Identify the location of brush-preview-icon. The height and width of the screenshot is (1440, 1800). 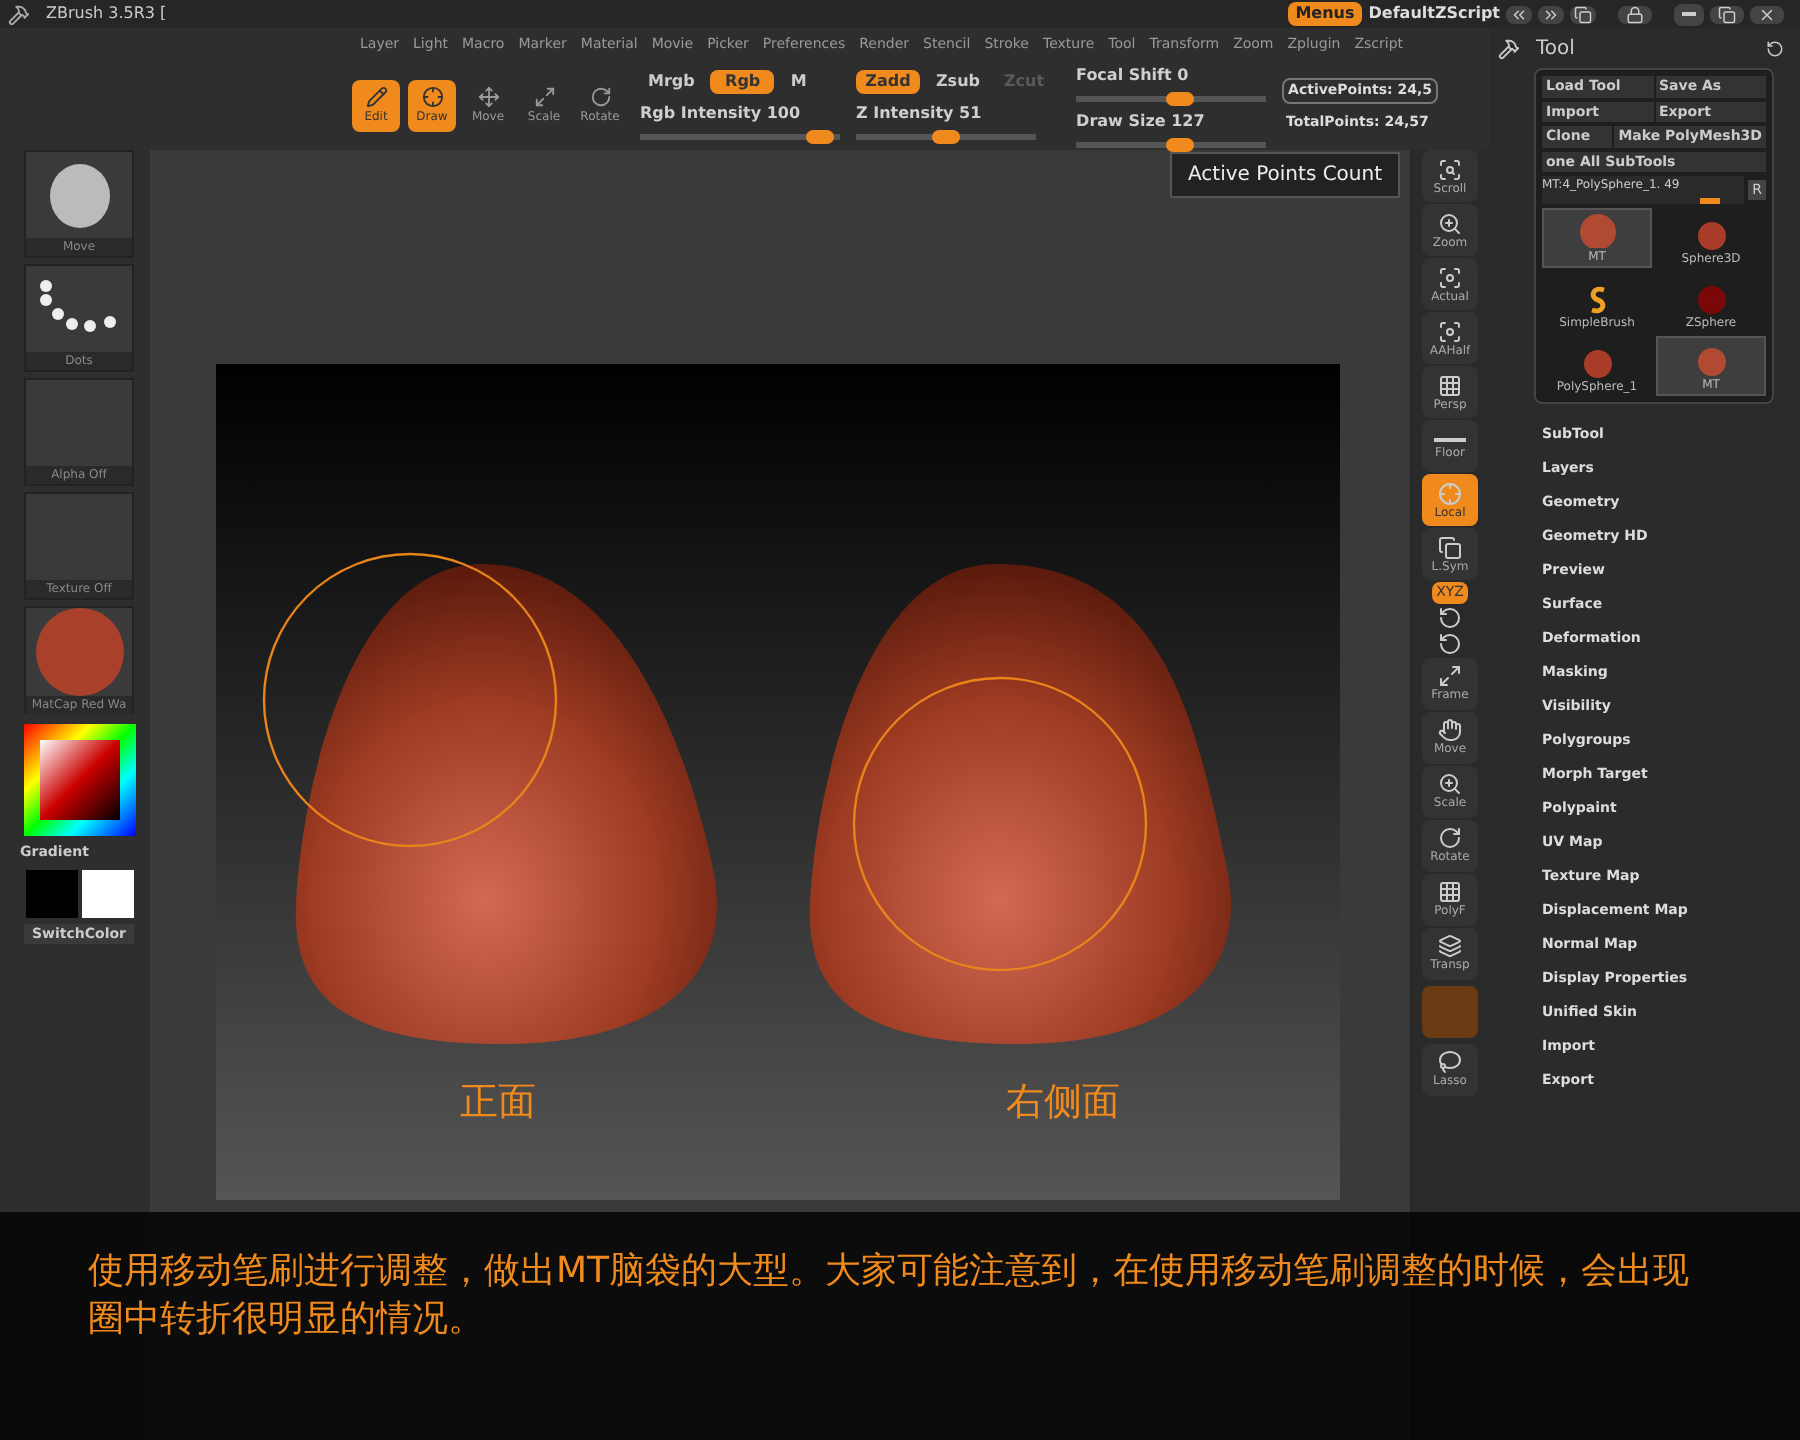
(79, 195).